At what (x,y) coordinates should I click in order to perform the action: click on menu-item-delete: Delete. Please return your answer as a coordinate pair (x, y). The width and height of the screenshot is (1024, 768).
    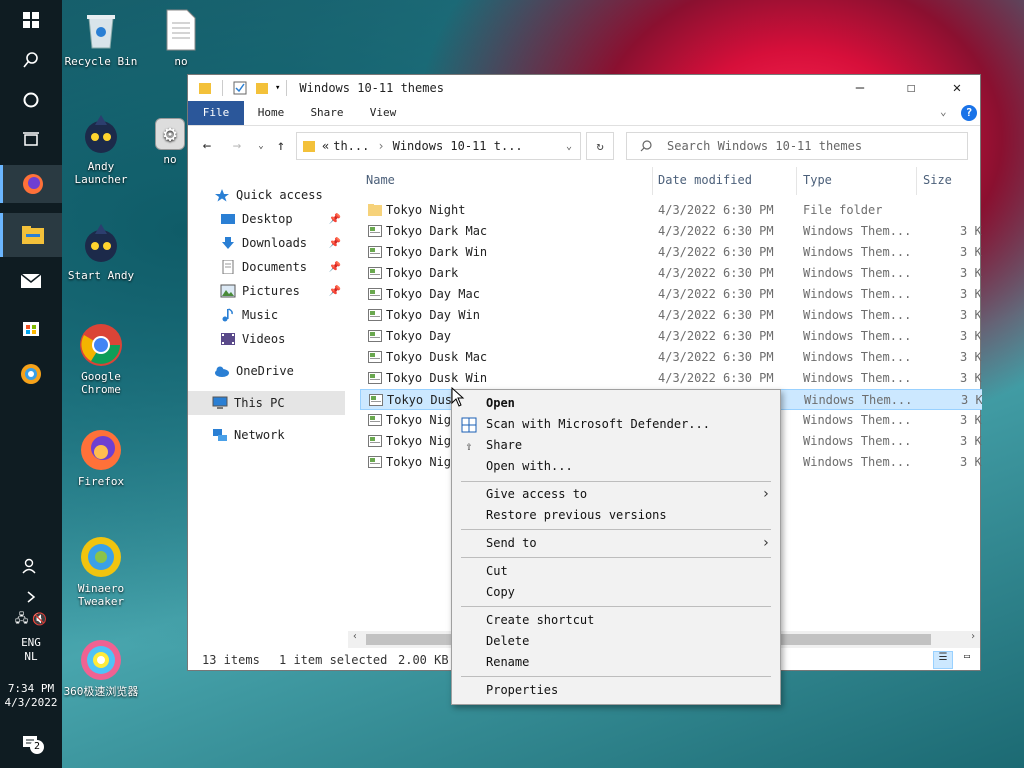
    Looking at the image, I should click on (616, 641).